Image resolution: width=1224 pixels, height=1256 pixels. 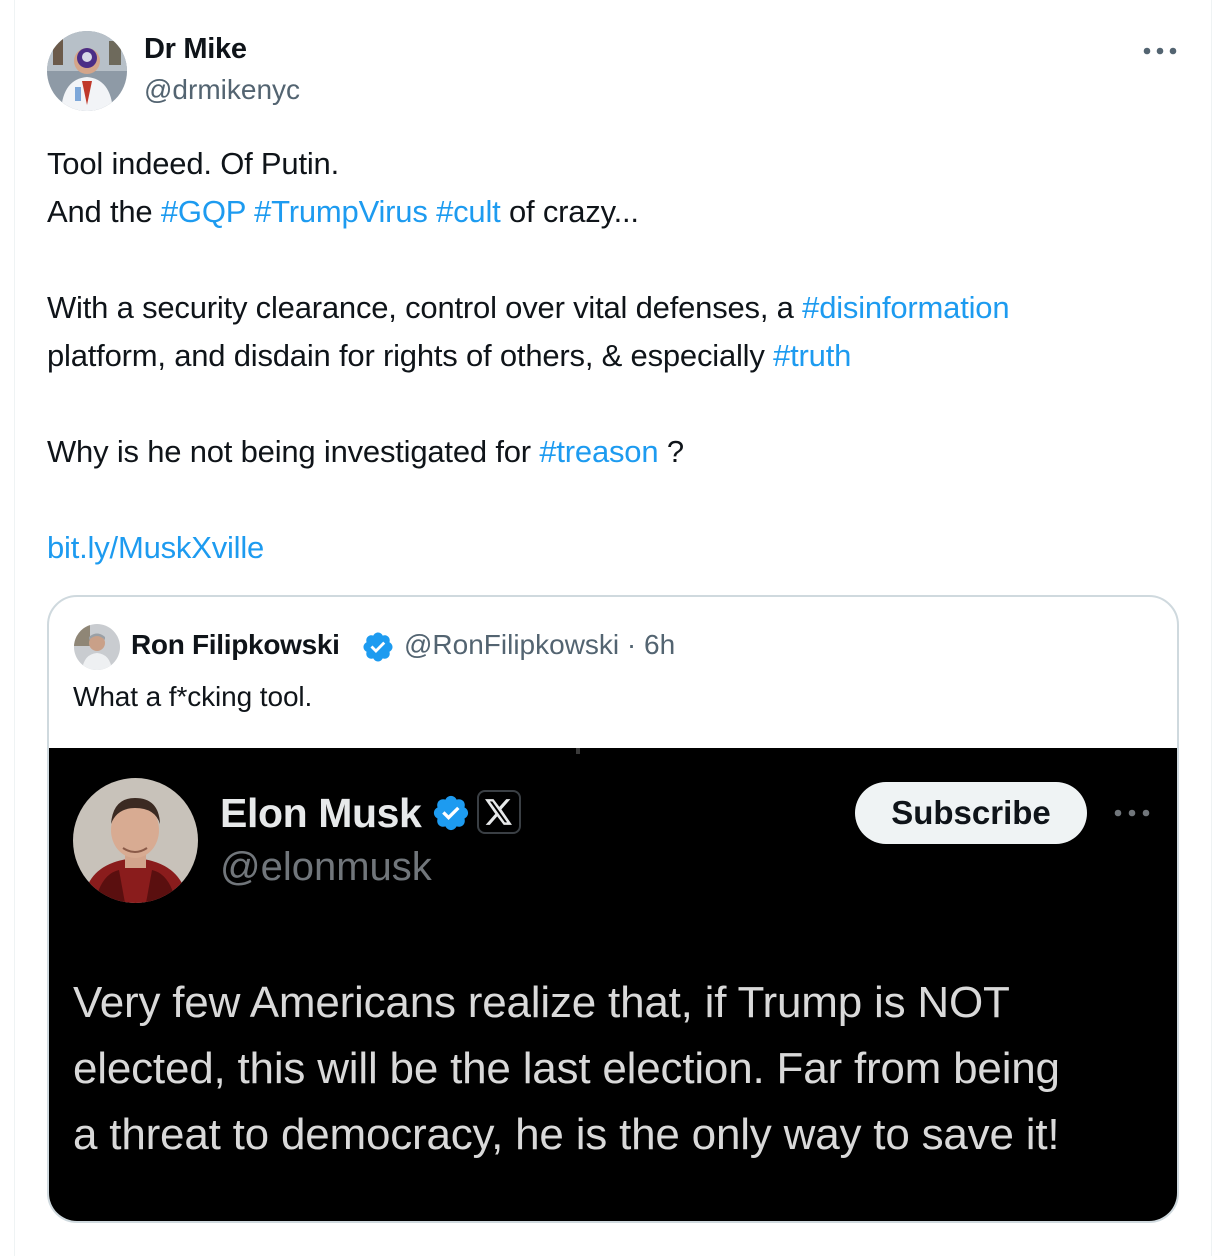 I want to click on tweet-line: Tool indeed. Of Putin., so click(x=193, y=163).